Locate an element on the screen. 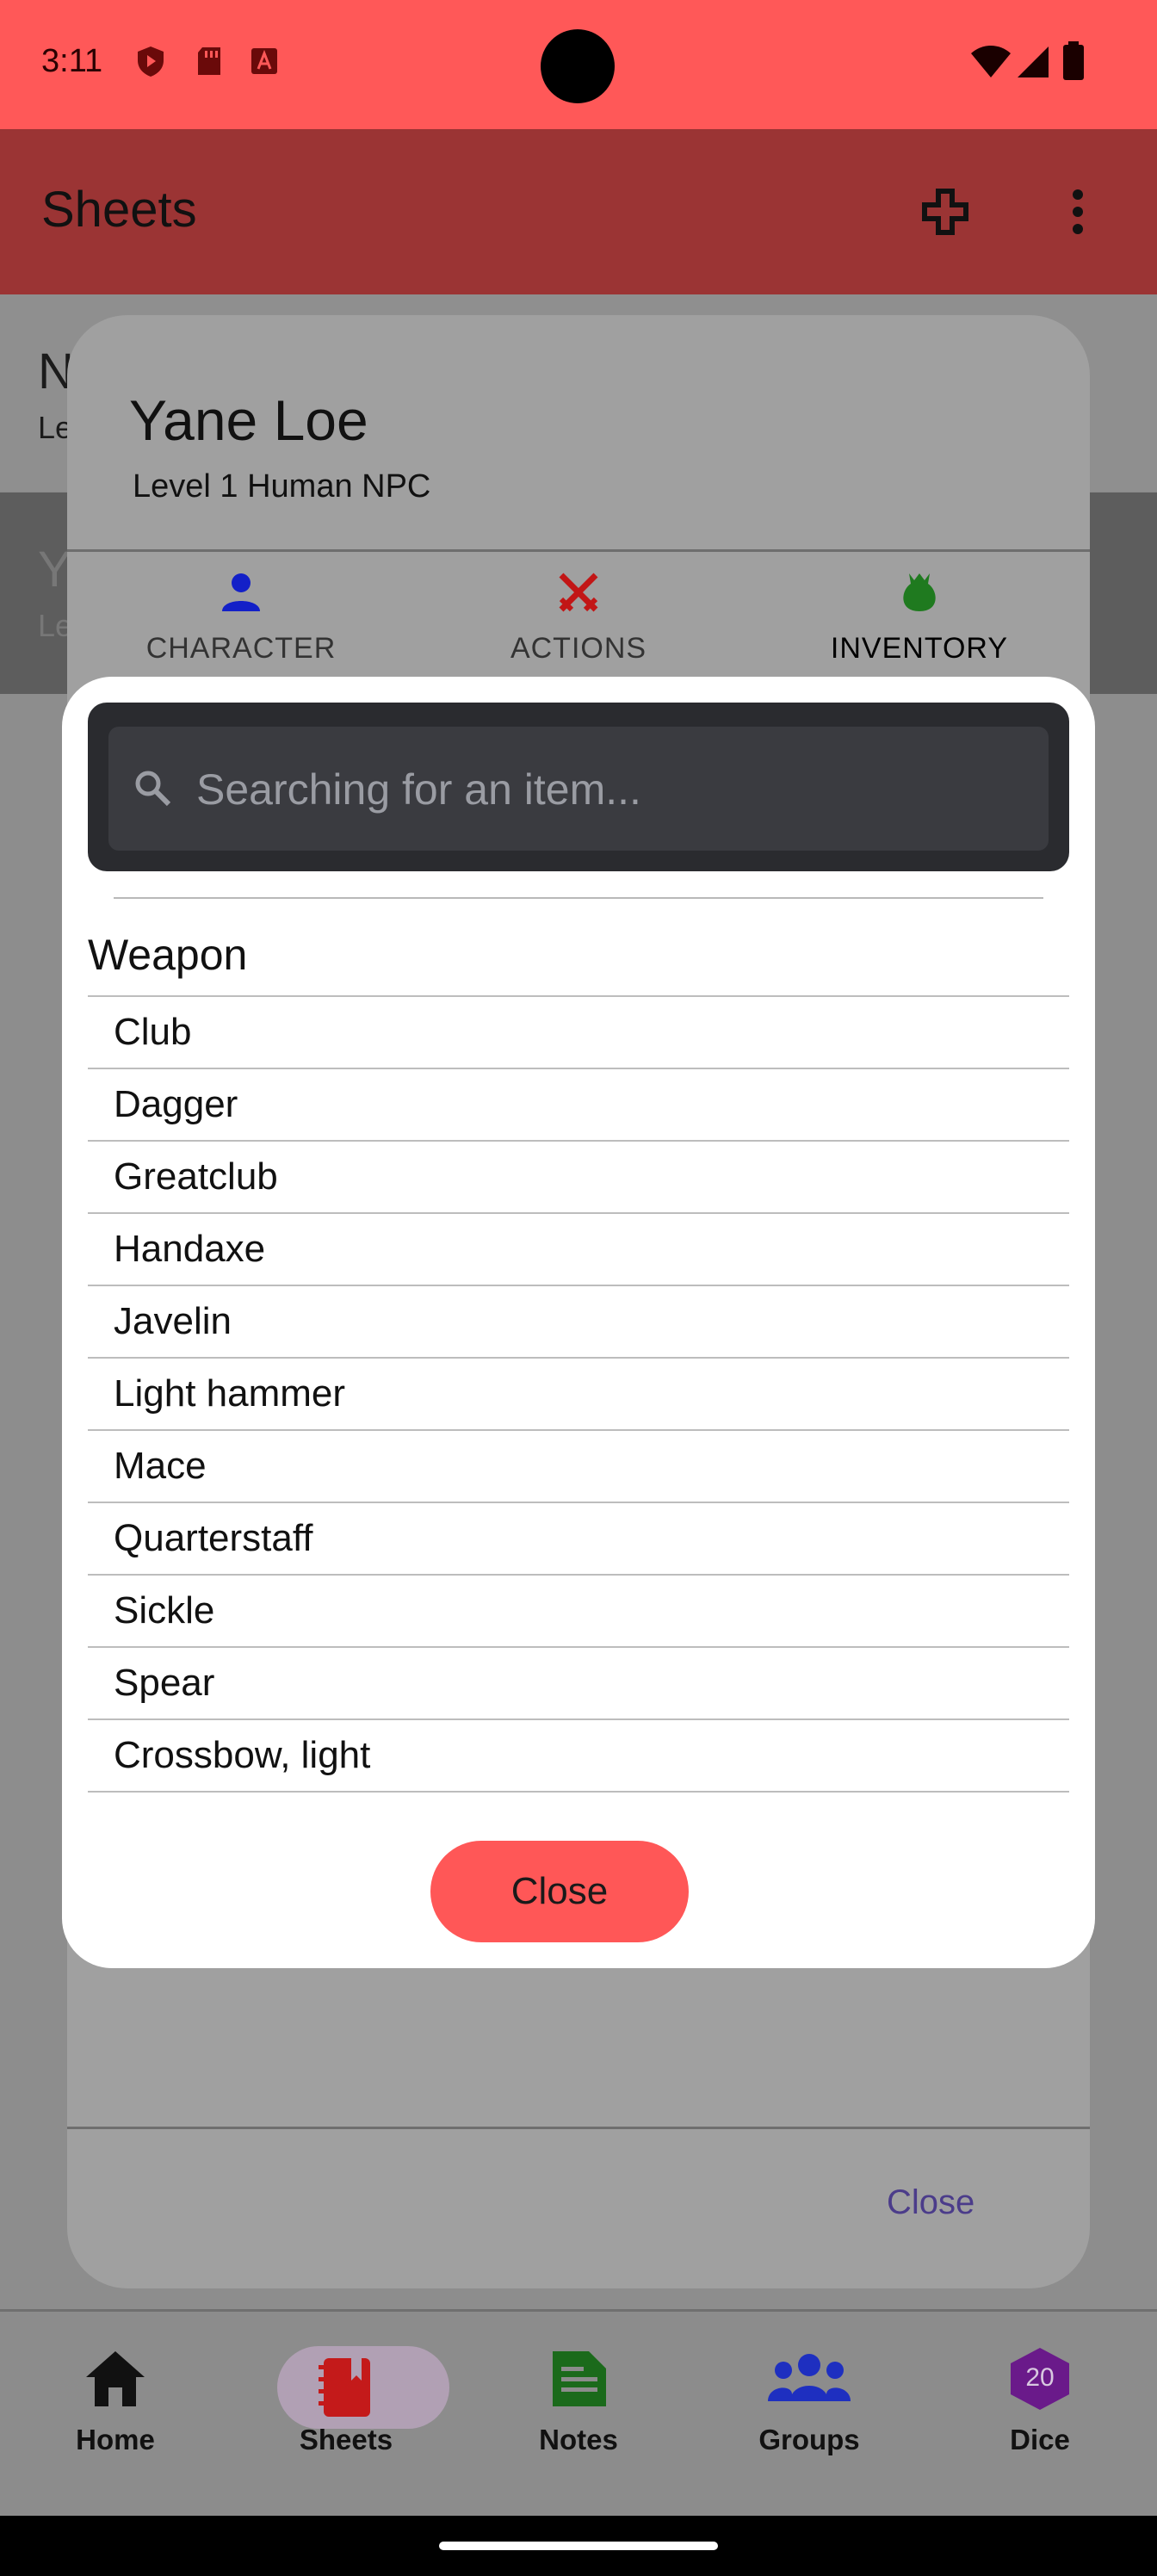  sheet-close-button: Close is located at coordinates (930, 2202).